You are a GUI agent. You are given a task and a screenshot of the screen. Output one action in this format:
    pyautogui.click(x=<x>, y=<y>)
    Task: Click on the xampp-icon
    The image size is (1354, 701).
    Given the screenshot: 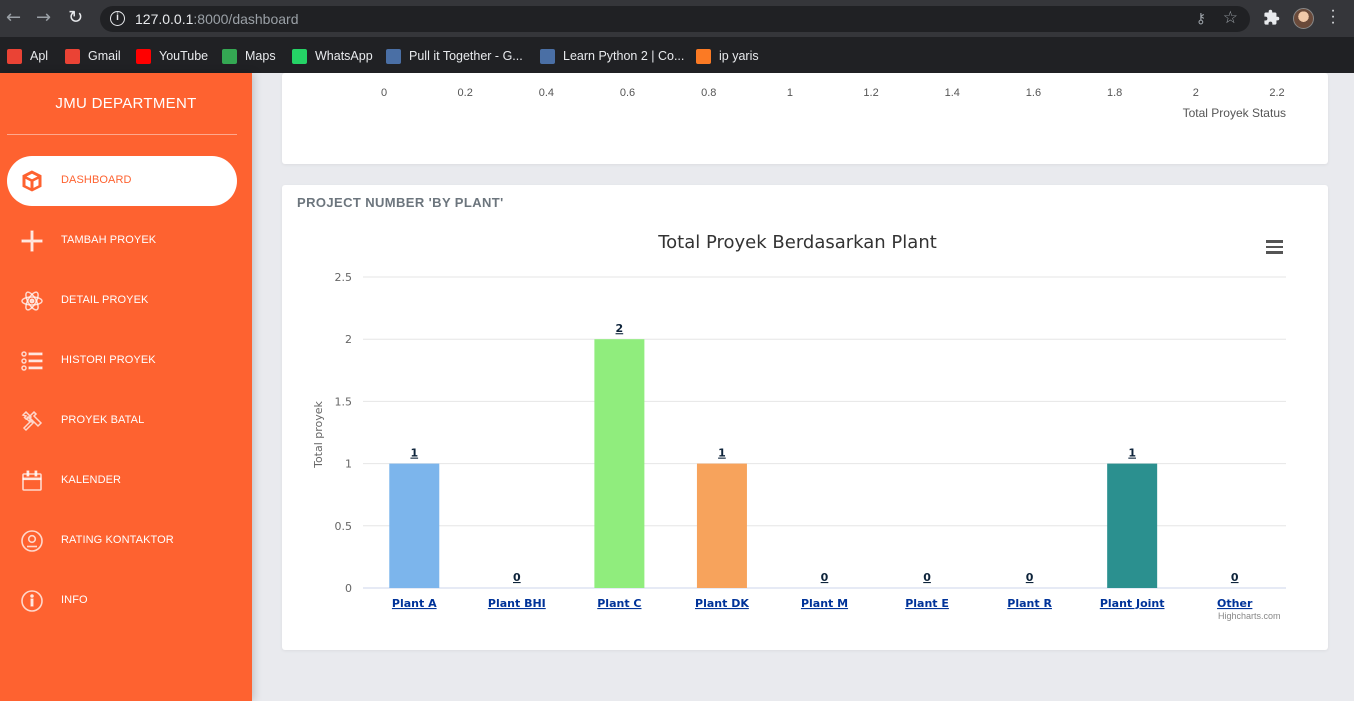 What is the action you would take?
    pyautogui.click(x=703, y=56)
    